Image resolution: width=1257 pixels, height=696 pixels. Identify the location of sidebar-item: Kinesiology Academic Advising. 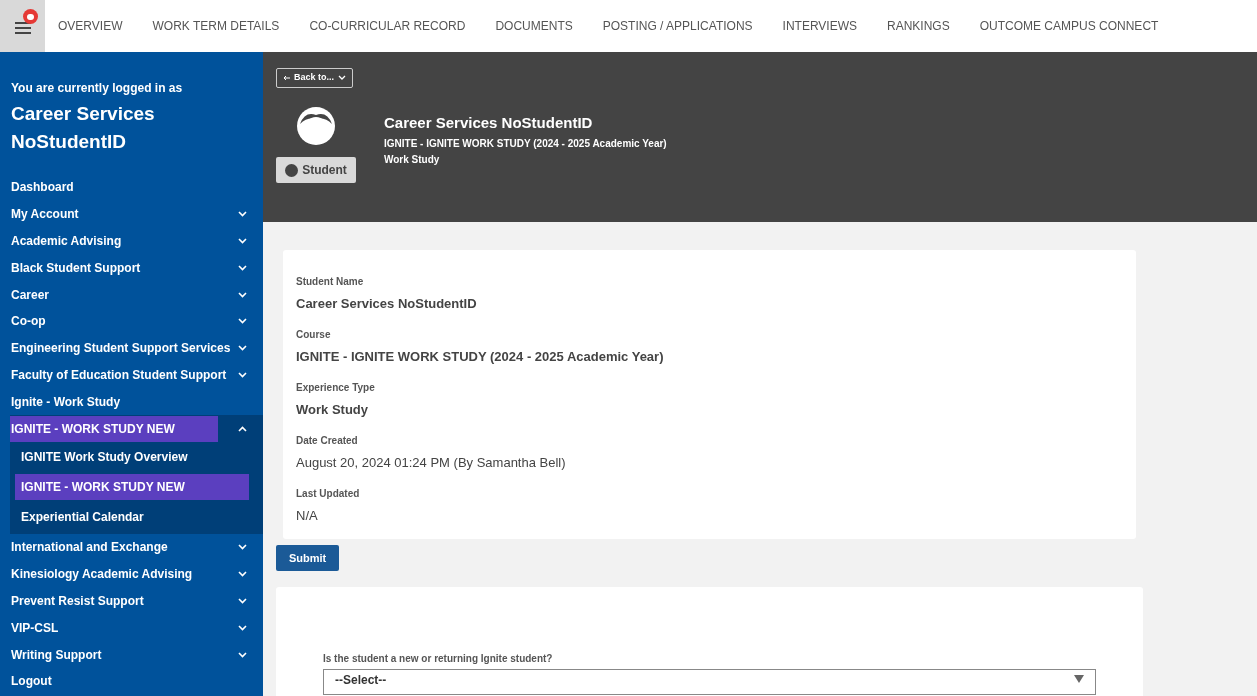
(101, 574).